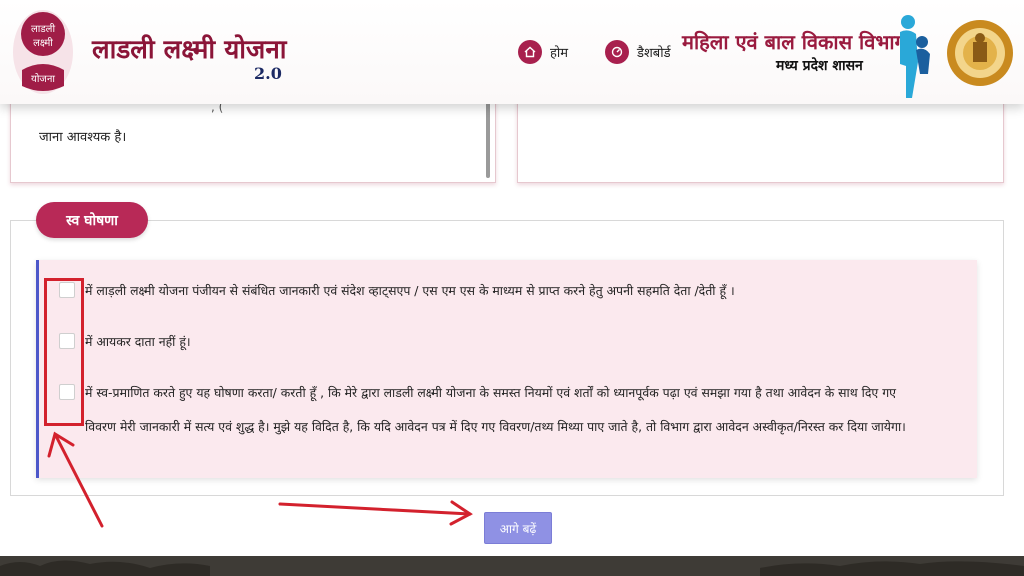  I want to click on svg-text: लाडली, so click(43, 29).